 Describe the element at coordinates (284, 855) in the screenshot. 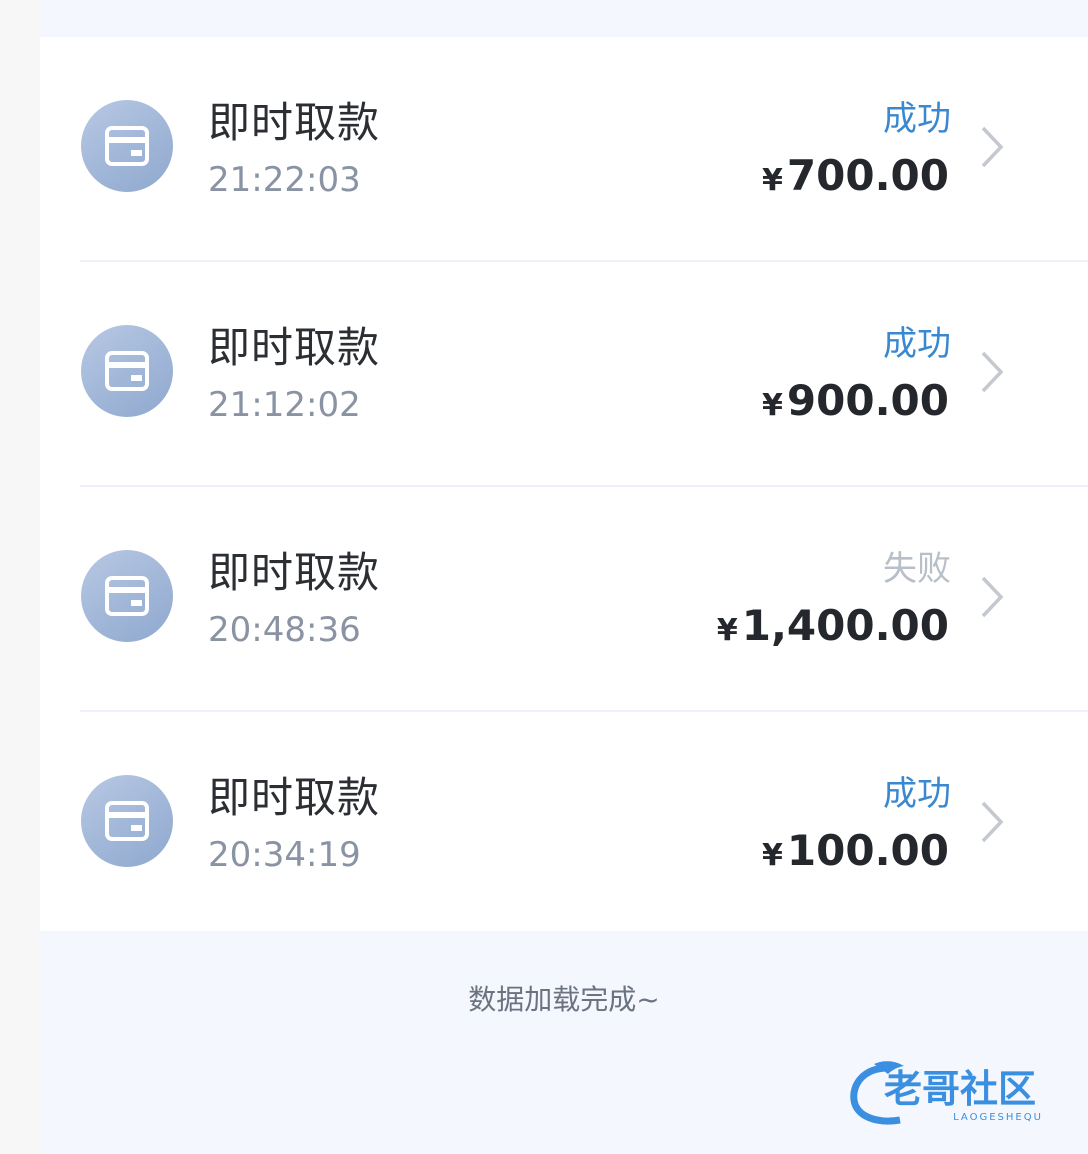

I see `transaction-time: 20:34:19` at that location.